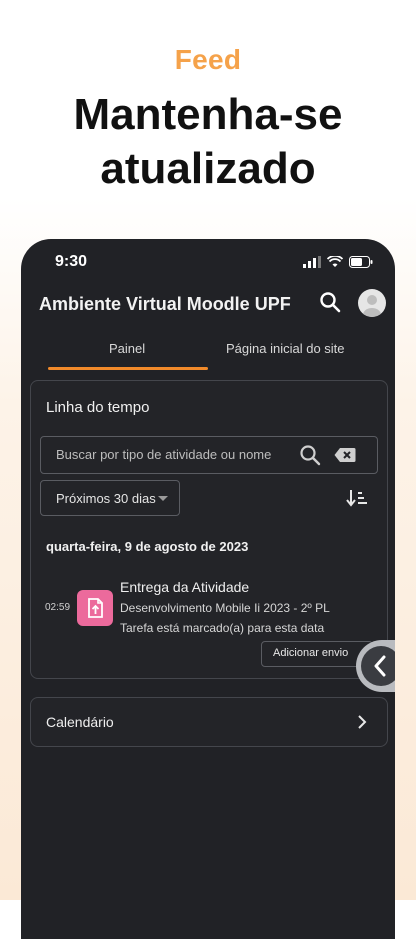 The image size is (416, 939). What do you see at coordinates (345, 455) in the screenshot?
I see `clear-input-icon` at bounding box center [345, 455].